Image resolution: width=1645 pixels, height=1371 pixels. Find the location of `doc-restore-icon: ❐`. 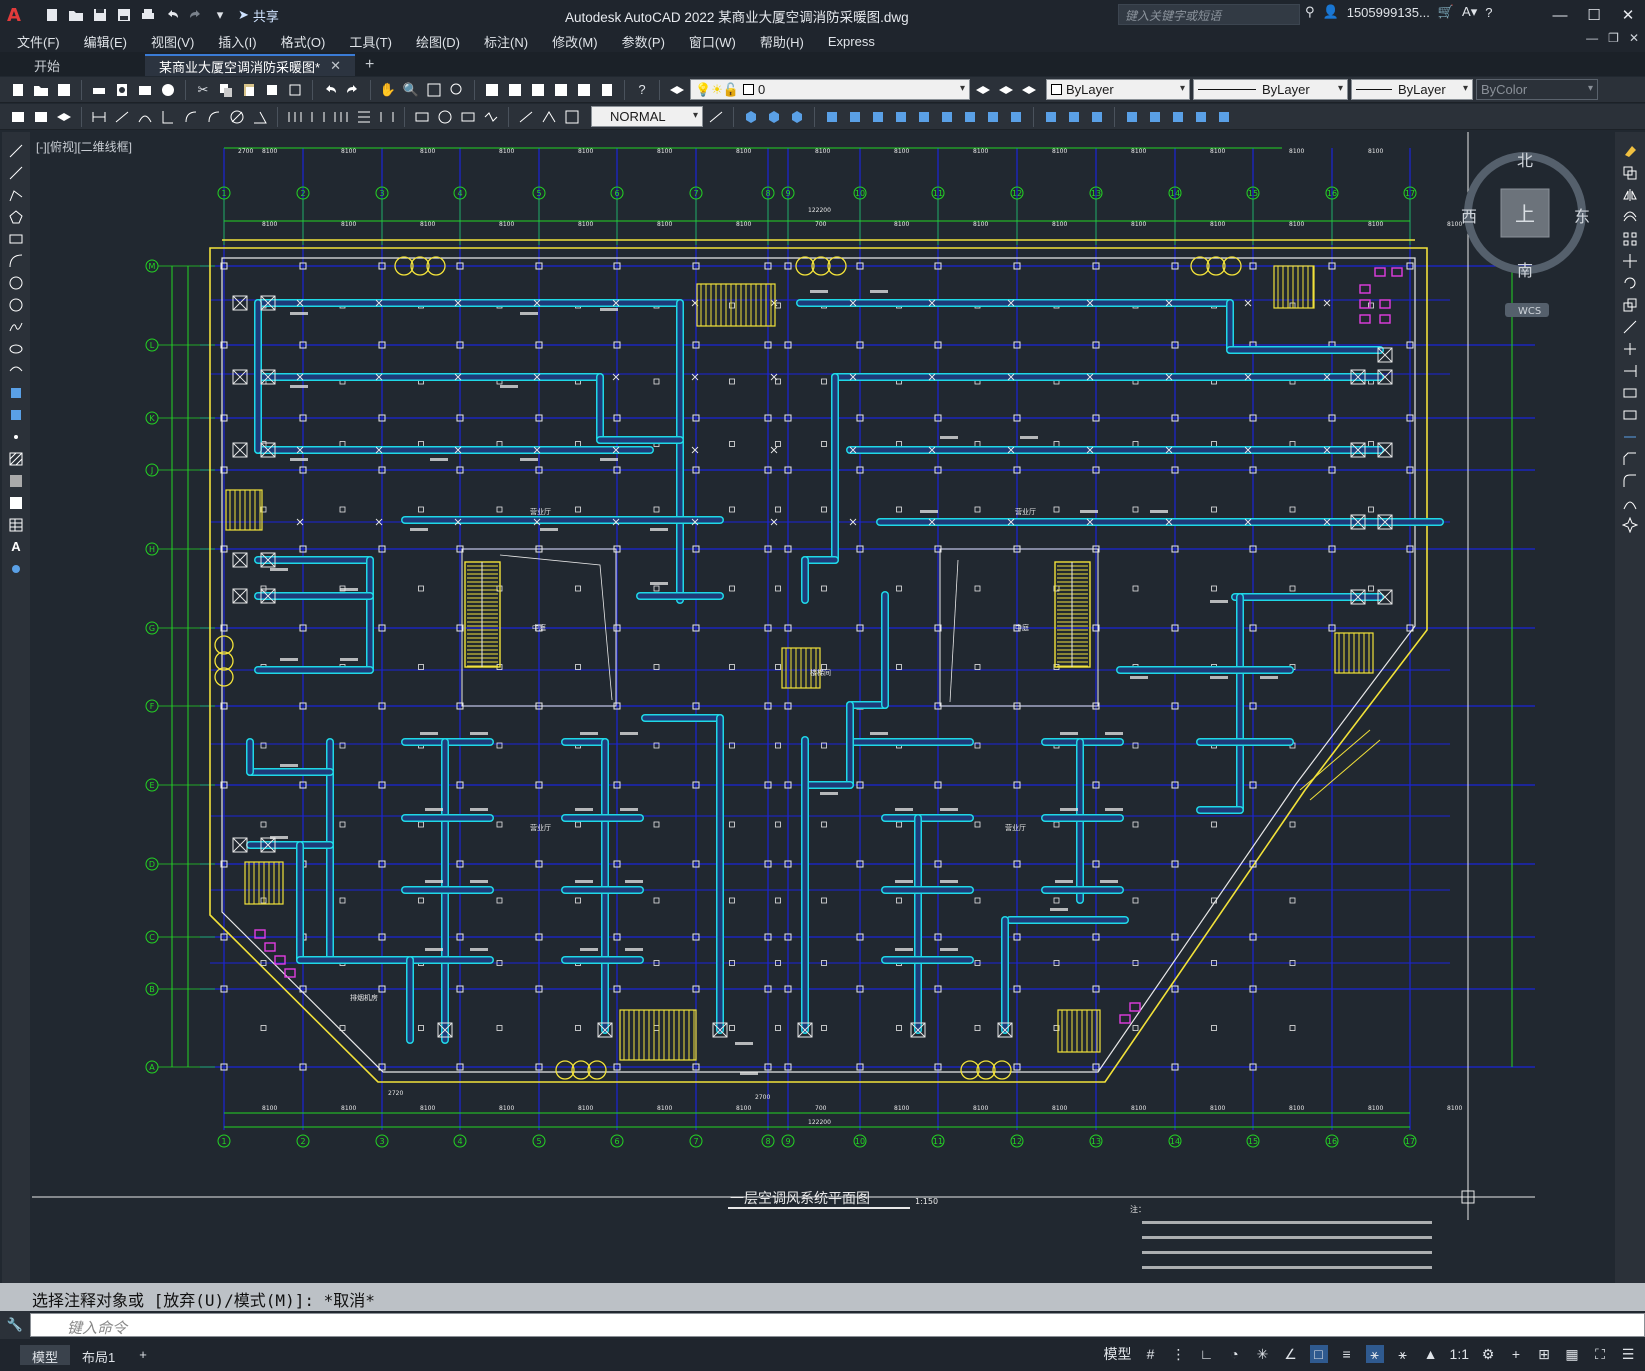

doc-restore-icon: ❐ is located at coordinates (1613, 38).